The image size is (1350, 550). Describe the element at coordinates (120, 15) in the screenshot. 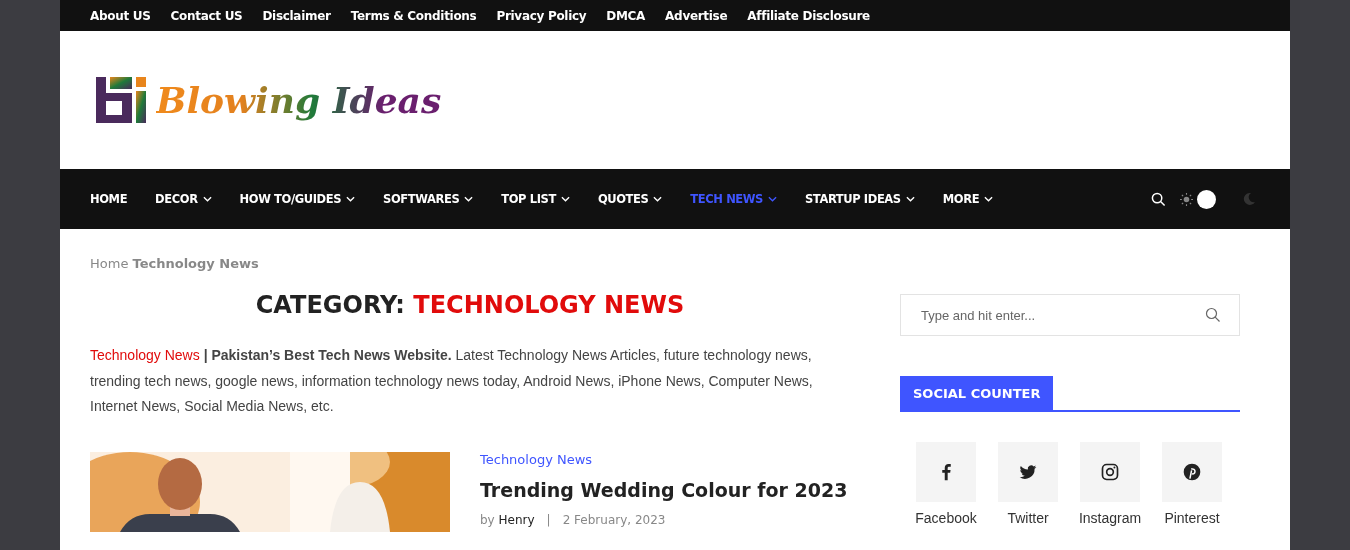

I see `top-link: About US` at that location.